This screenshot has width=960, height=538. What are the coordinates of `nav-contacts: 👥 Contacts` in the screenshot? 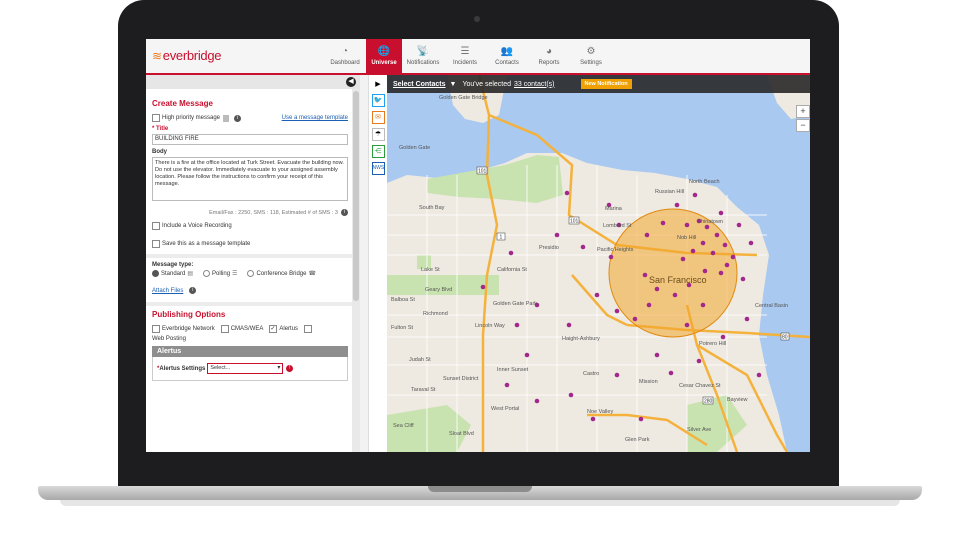 It's located at (507, 56).